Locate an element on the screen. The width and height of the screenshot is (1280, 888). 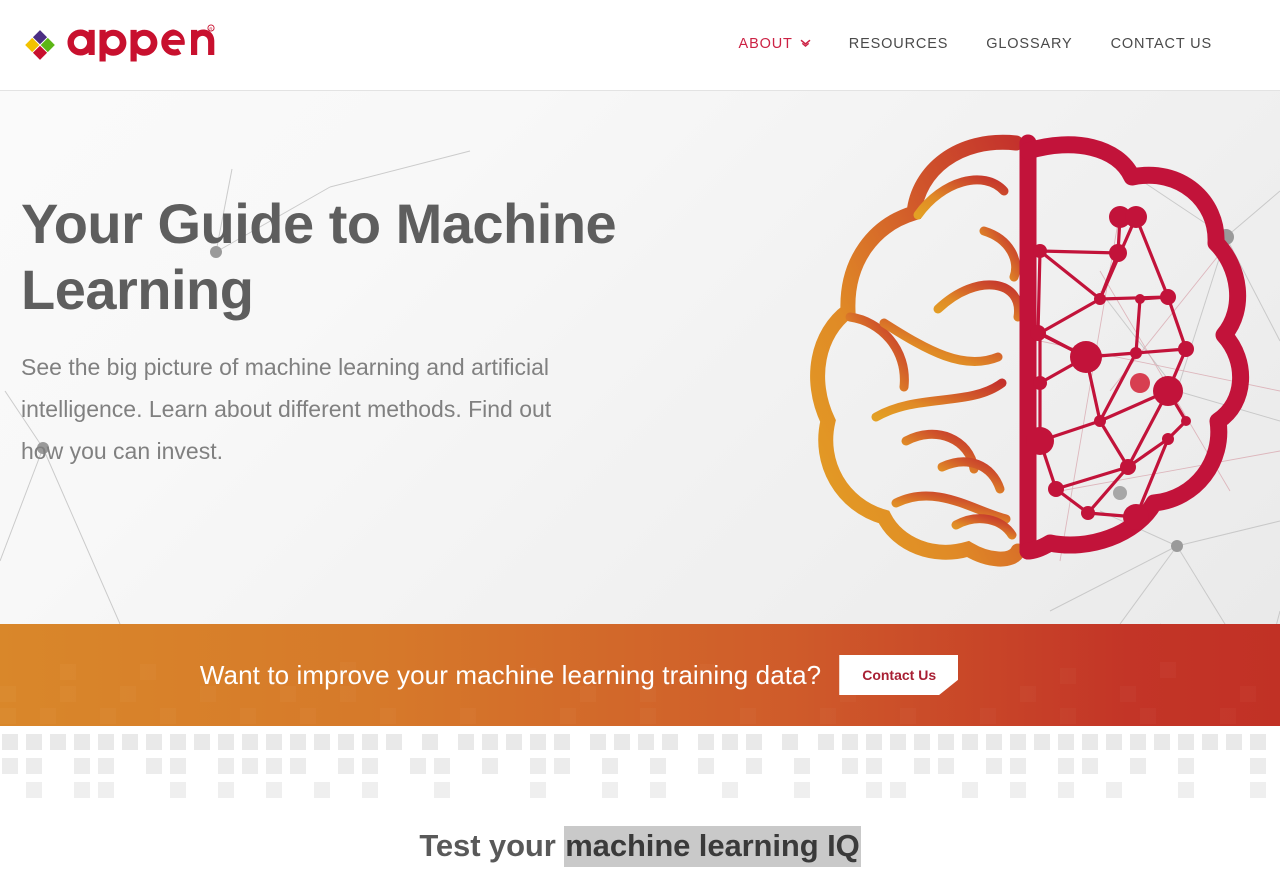
nav-item-about: ABOUT is located at coordinates (775, 44).